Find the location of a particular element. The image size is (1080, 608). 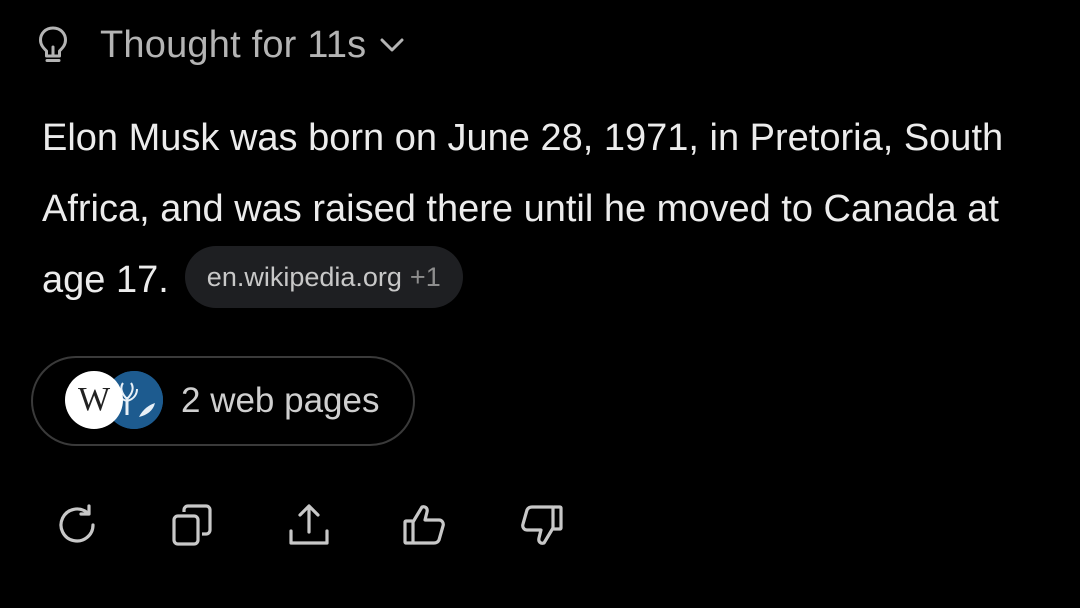

copy-button is located at coordinates (193, 525).